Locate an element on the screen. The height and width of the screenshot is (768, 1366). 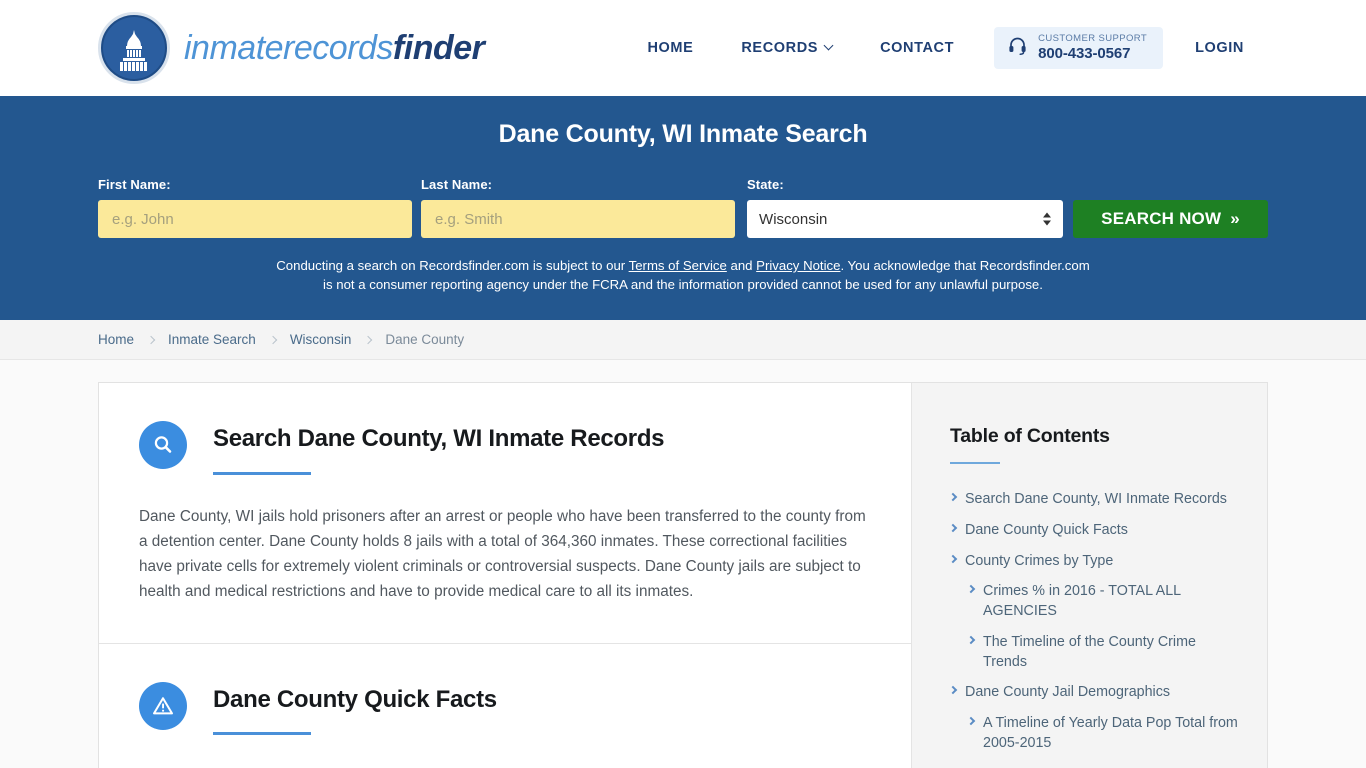
toc-item: County Crimes by Type is located at coordinates (1093, 562).